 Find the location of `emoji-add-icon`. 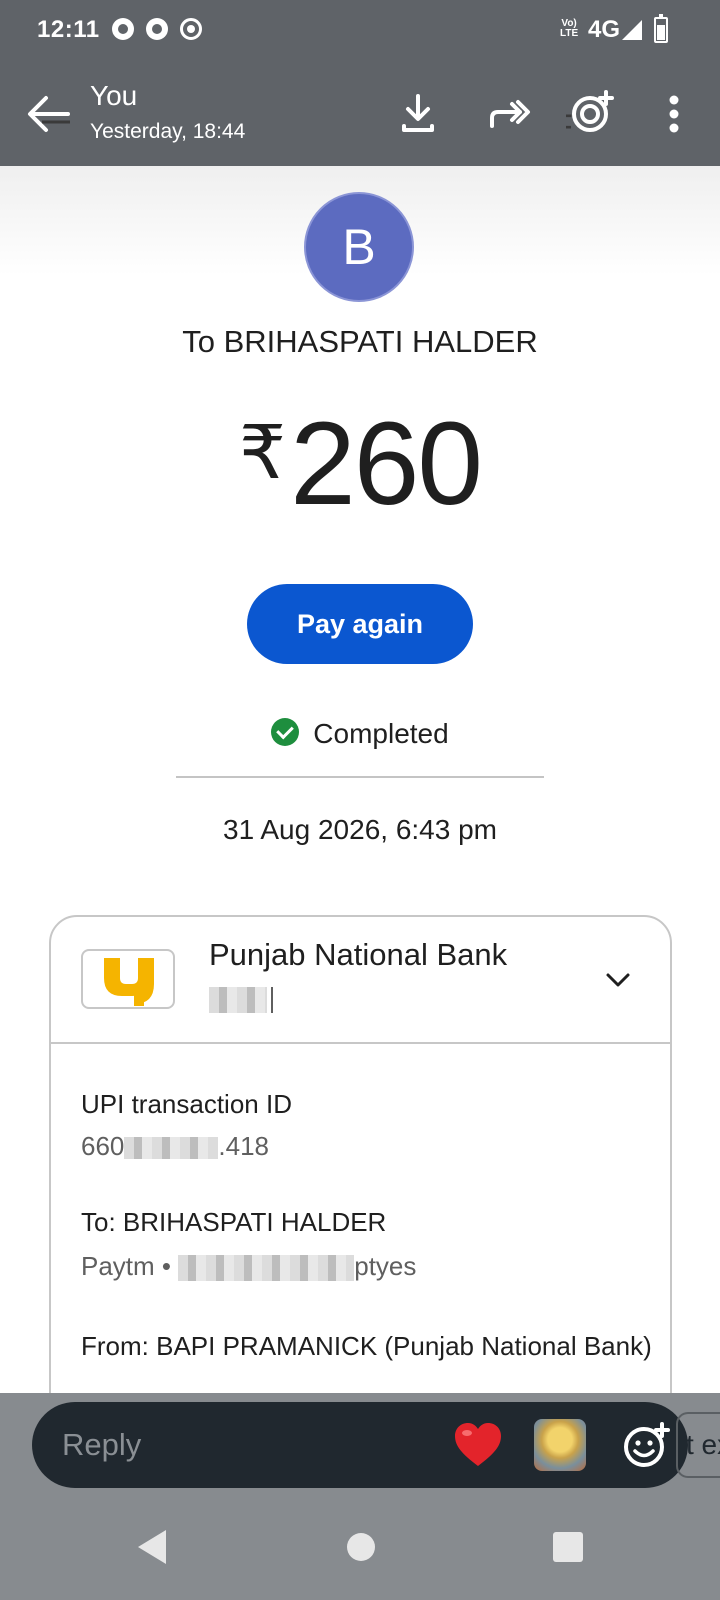

emoji-add-icon is located at coordinates (647, 1444).